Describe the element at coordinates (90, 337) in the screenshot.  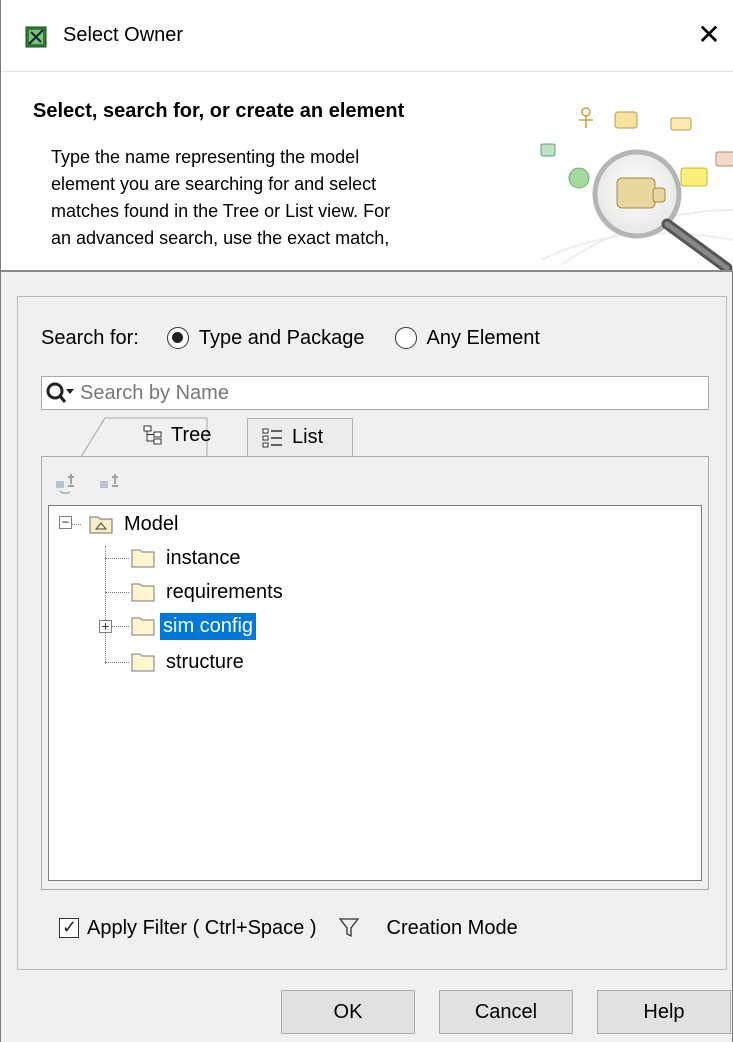
I see `search-for-label: Search for:` at that location.